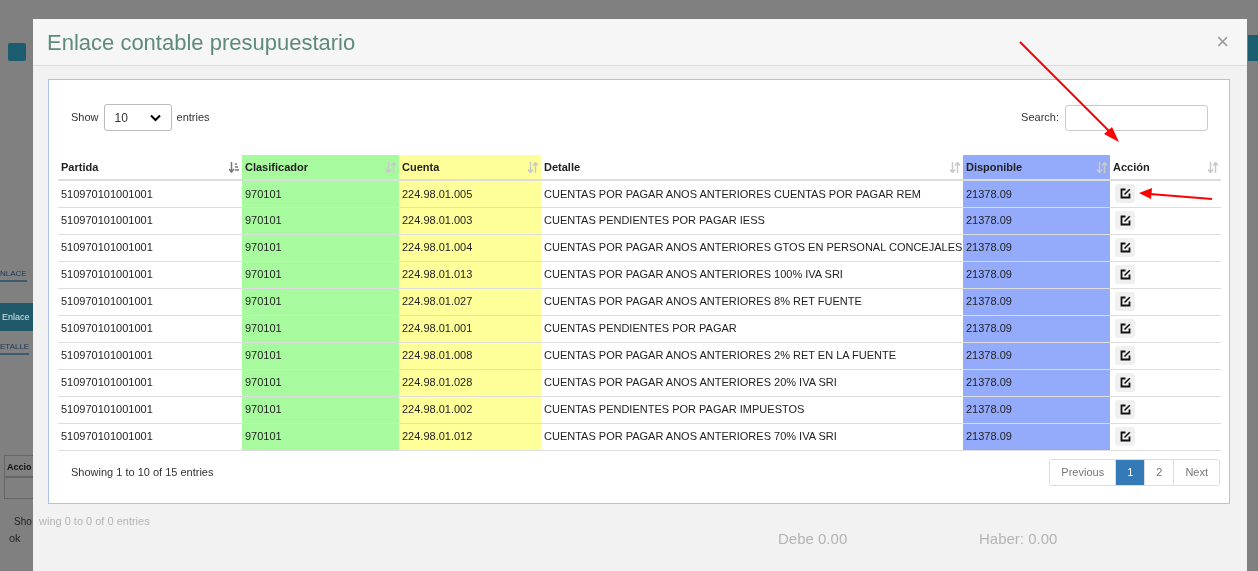 This screenshot has width=1258, height=571. I want to click on table-cell: 224.98.01.012, so click(470, 436).